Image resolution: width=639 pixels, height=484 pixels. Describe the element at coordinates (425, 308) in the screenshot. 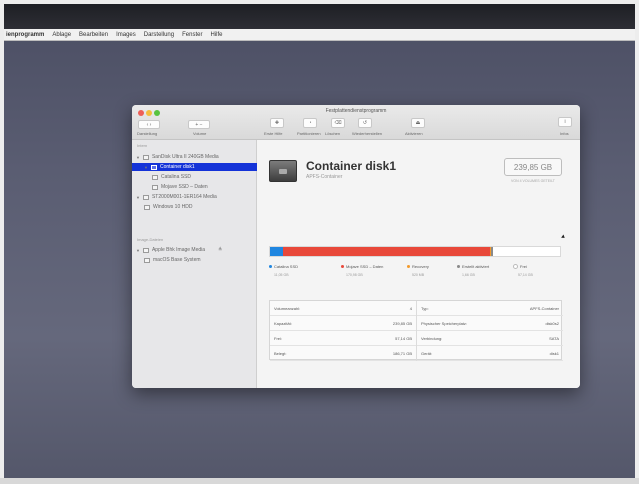

I see `info-label: Typ:` at that location.